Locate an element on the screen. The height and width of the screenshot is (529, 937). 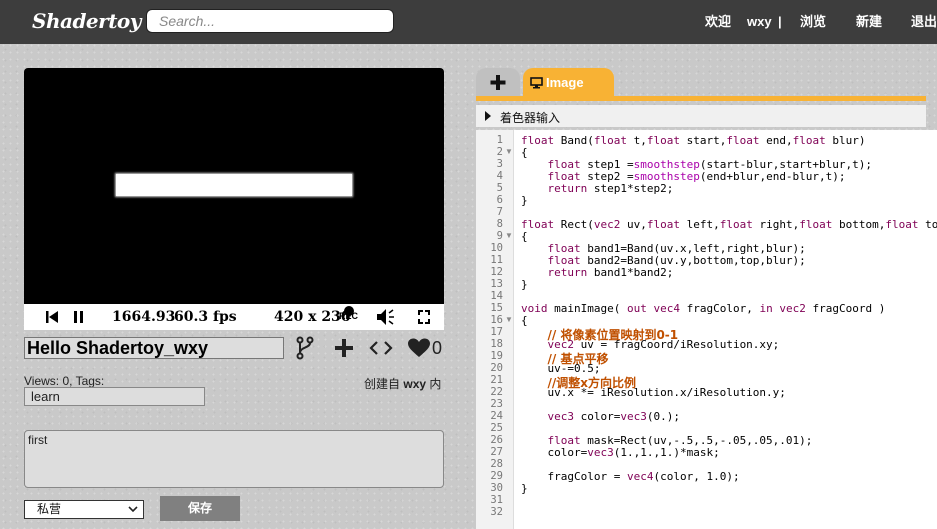
heart-icon is located at coordinates (419, 348).